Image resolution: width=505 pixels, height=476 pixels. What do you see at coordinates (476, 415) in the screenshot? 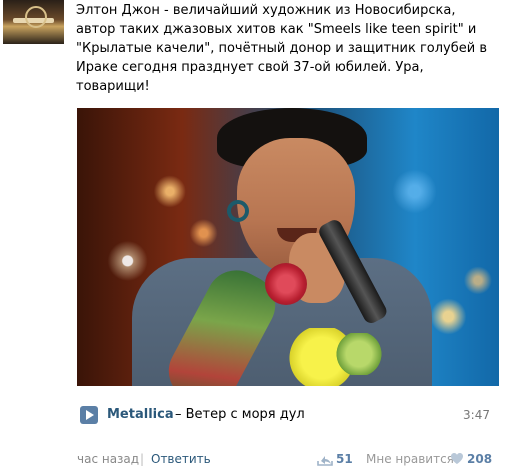
I see `audio-duration: 3:47` at bounding box center [476, 415].